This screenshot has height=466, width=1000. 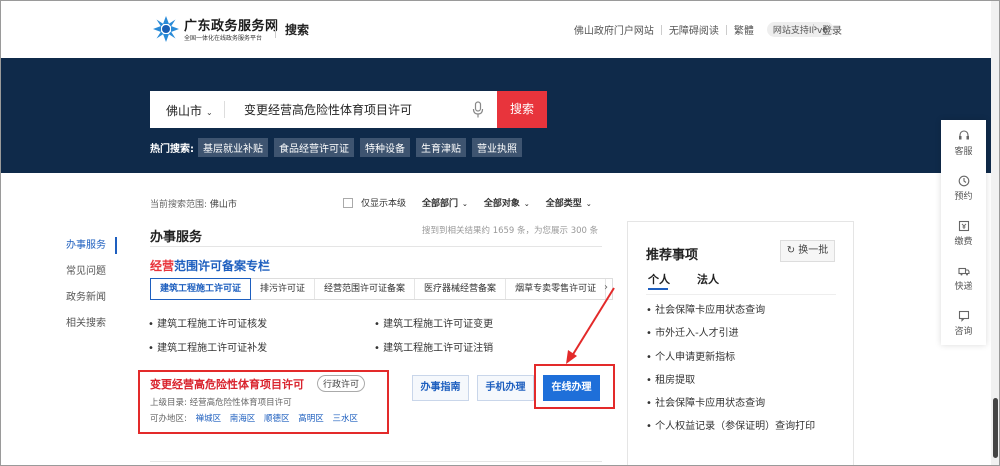 What do you see at coordinates (86, 251) in the screenshot?
I see `sidenav-item-services: 办事服务` at bounding box center [86, 251].